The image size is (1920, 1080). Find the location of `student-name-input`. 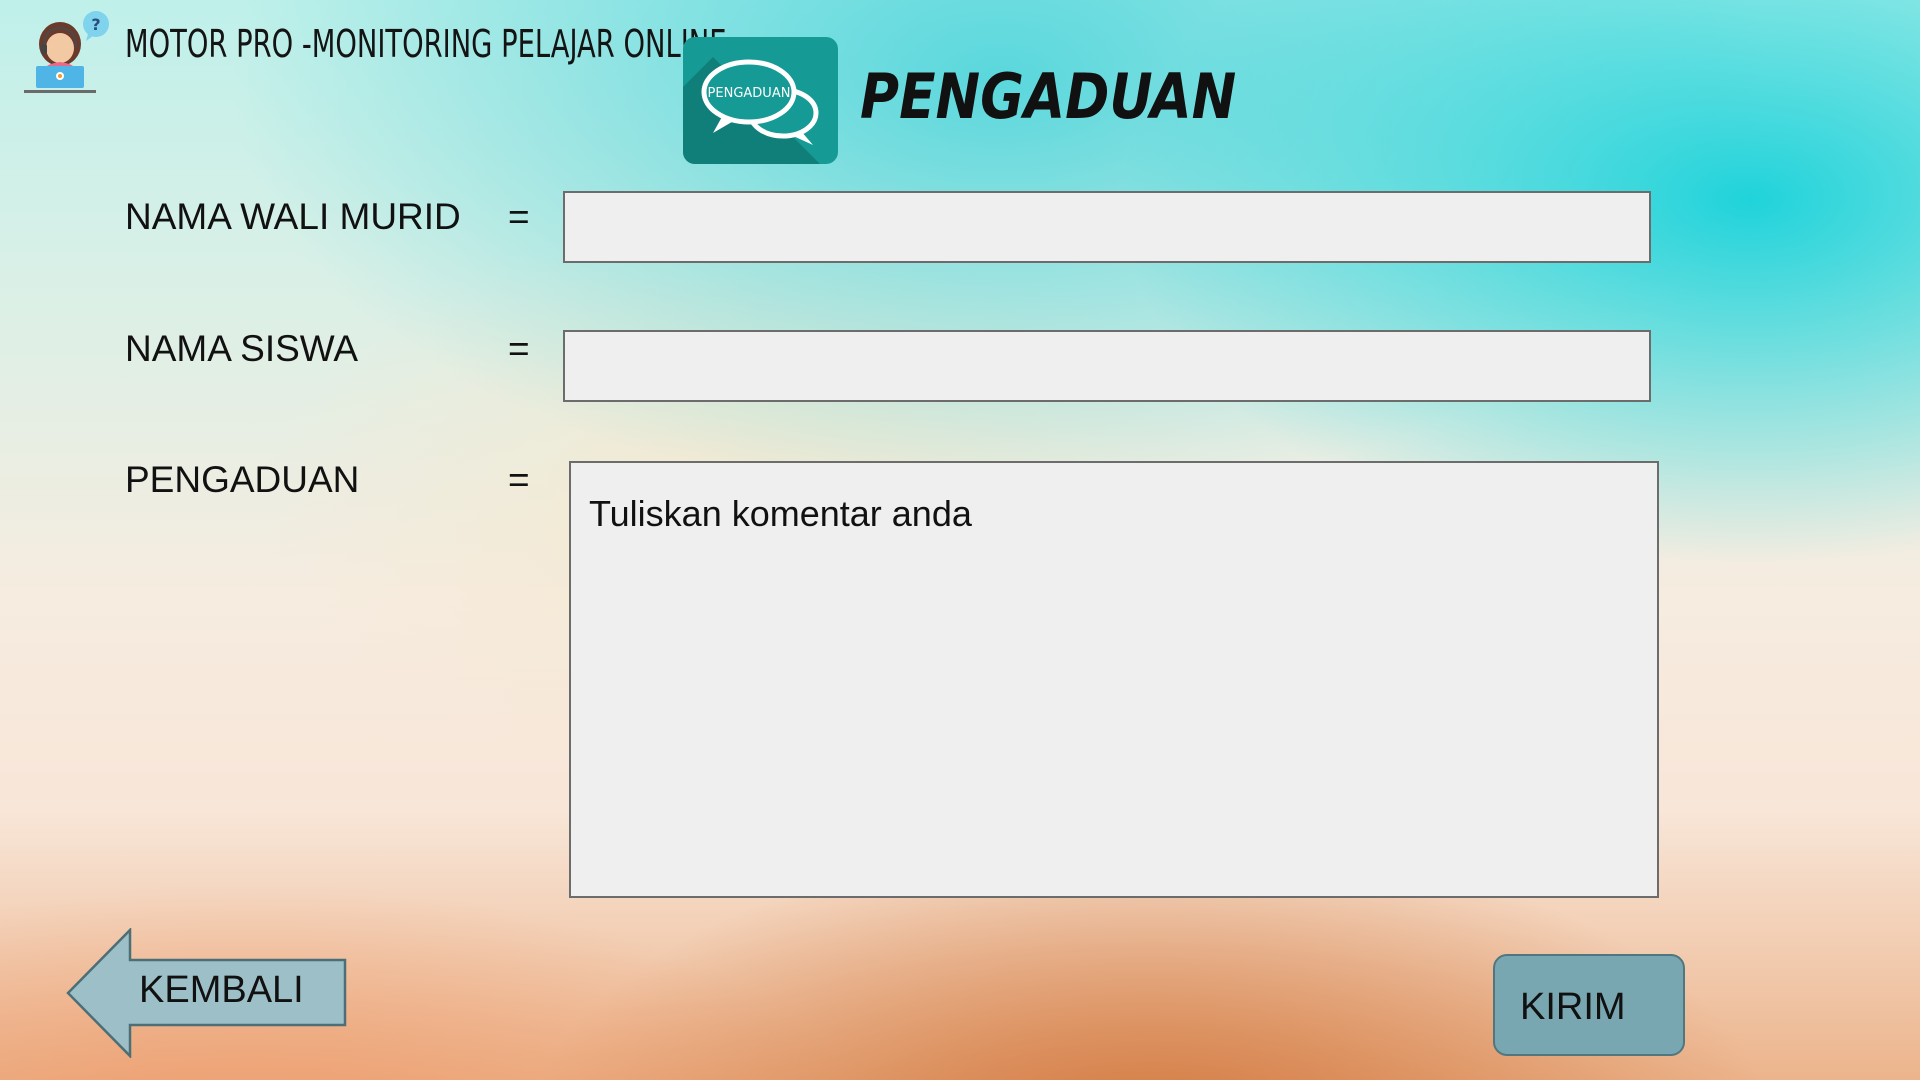

student-name-input is located at coordinates (1107, 366).